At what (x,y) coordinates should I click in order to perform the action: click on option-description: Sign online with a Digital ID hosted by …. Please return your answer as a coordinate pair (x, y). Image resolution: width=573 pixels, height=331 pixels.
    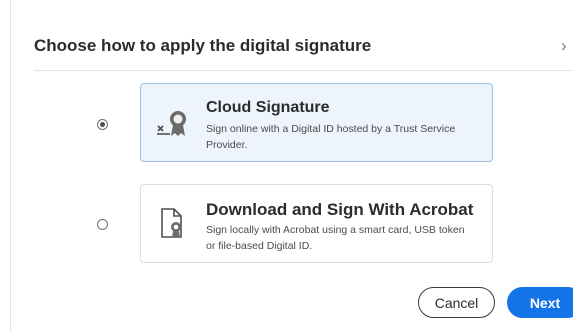
    Looking at the image, I should click on (331, 137).